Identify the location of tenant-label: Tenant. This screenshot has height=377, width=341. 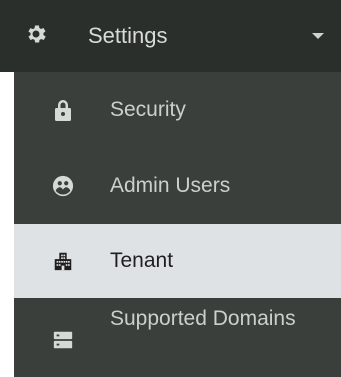
(142, 260).